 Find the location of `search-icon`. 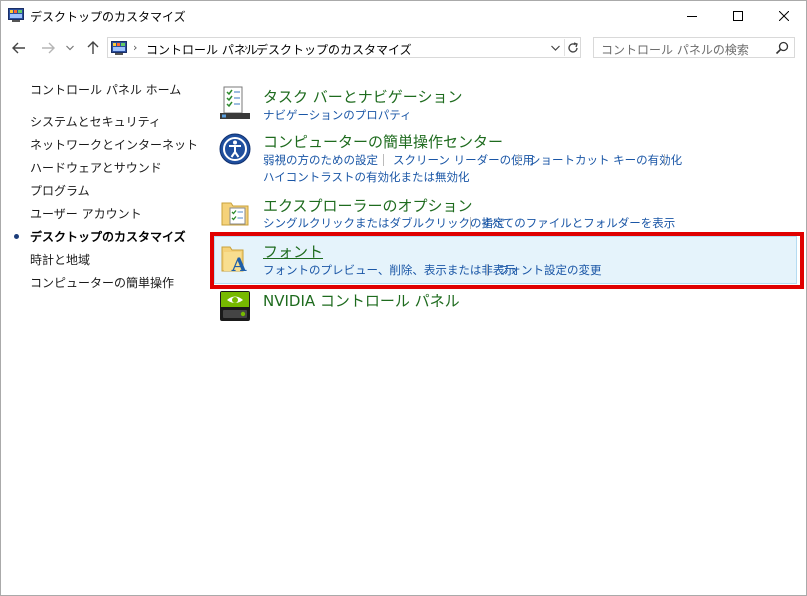

search-icon is located at coordinates (782, 48).